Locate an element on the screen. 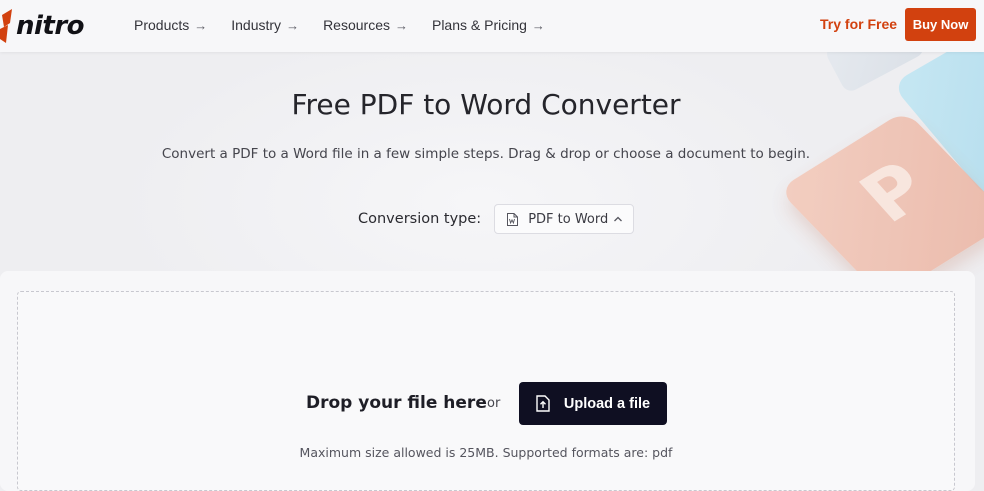  page-title: Free PDF to Word Converter is located at coordinates (486, 104).